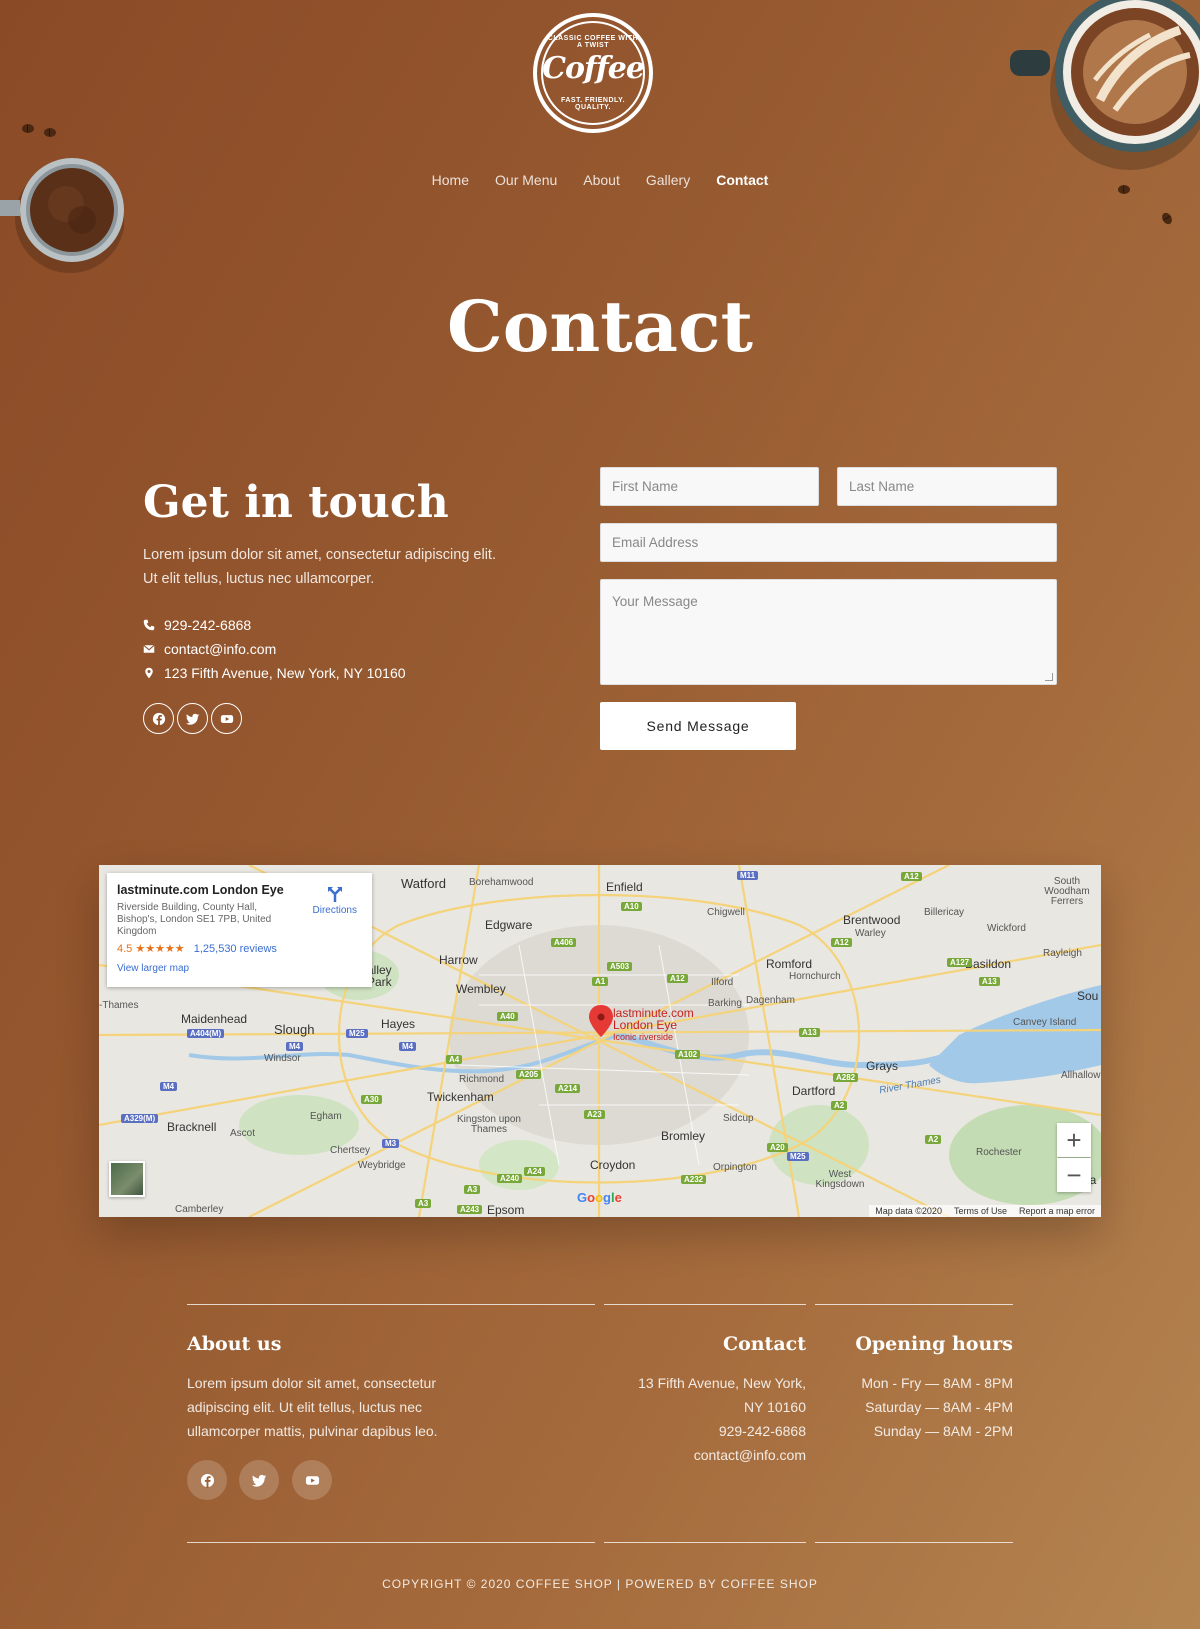 Image resolution: width=1200 pixels, height=1629 pixels. Describe the element at coordinates (742, 180) in the screenshot. I see `nav-item-contact: Contact` at that location.